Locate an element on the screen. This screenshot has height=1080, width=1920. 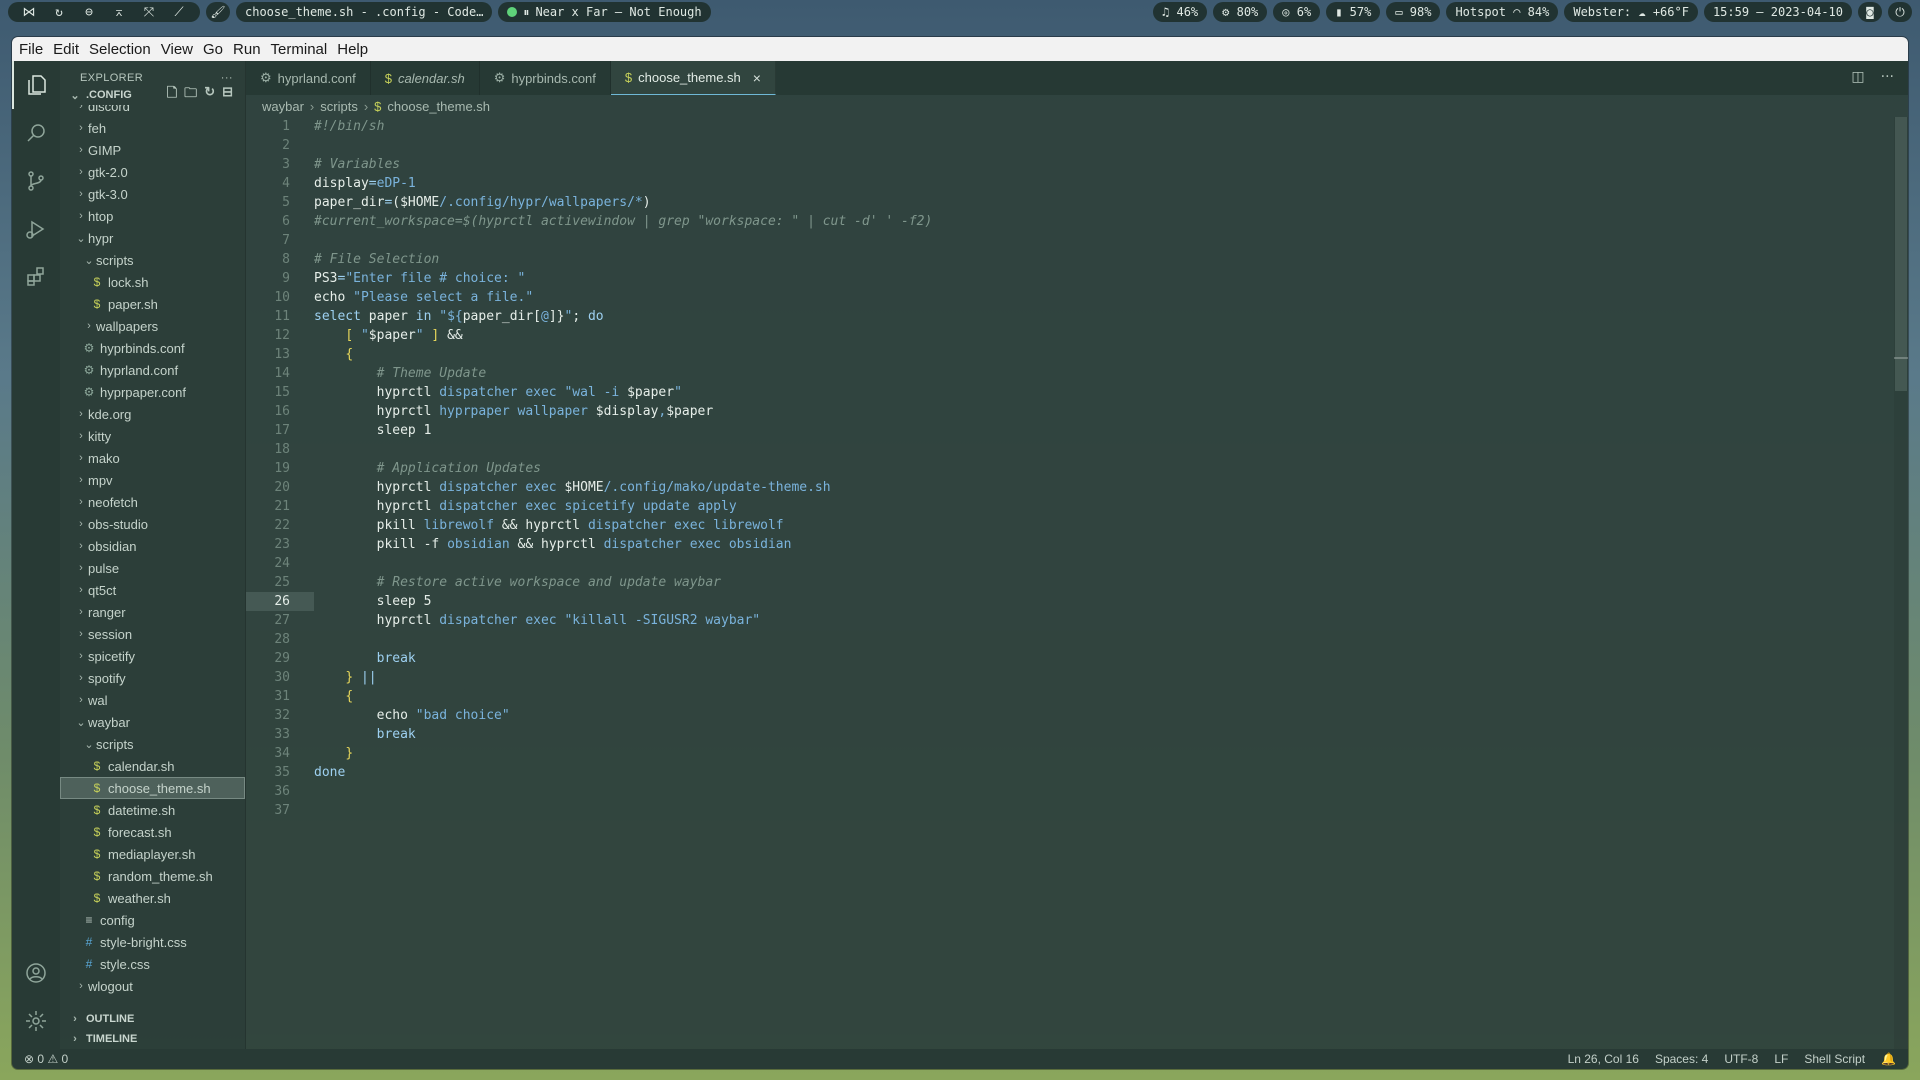
config-root-header: ⌄ .CONFIG 🗋 🗀 ↻ ⊟ is located at coordinates (152, 95).